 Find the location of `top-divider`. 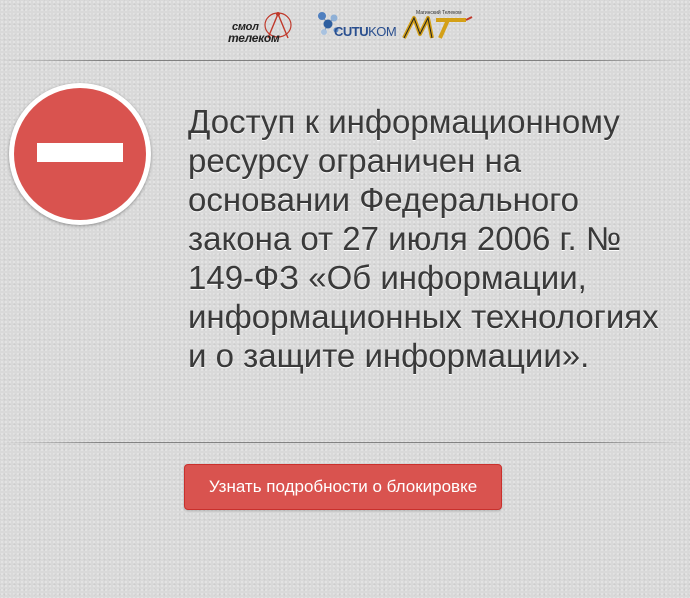

top-divider is located at coordinates (345, 60).